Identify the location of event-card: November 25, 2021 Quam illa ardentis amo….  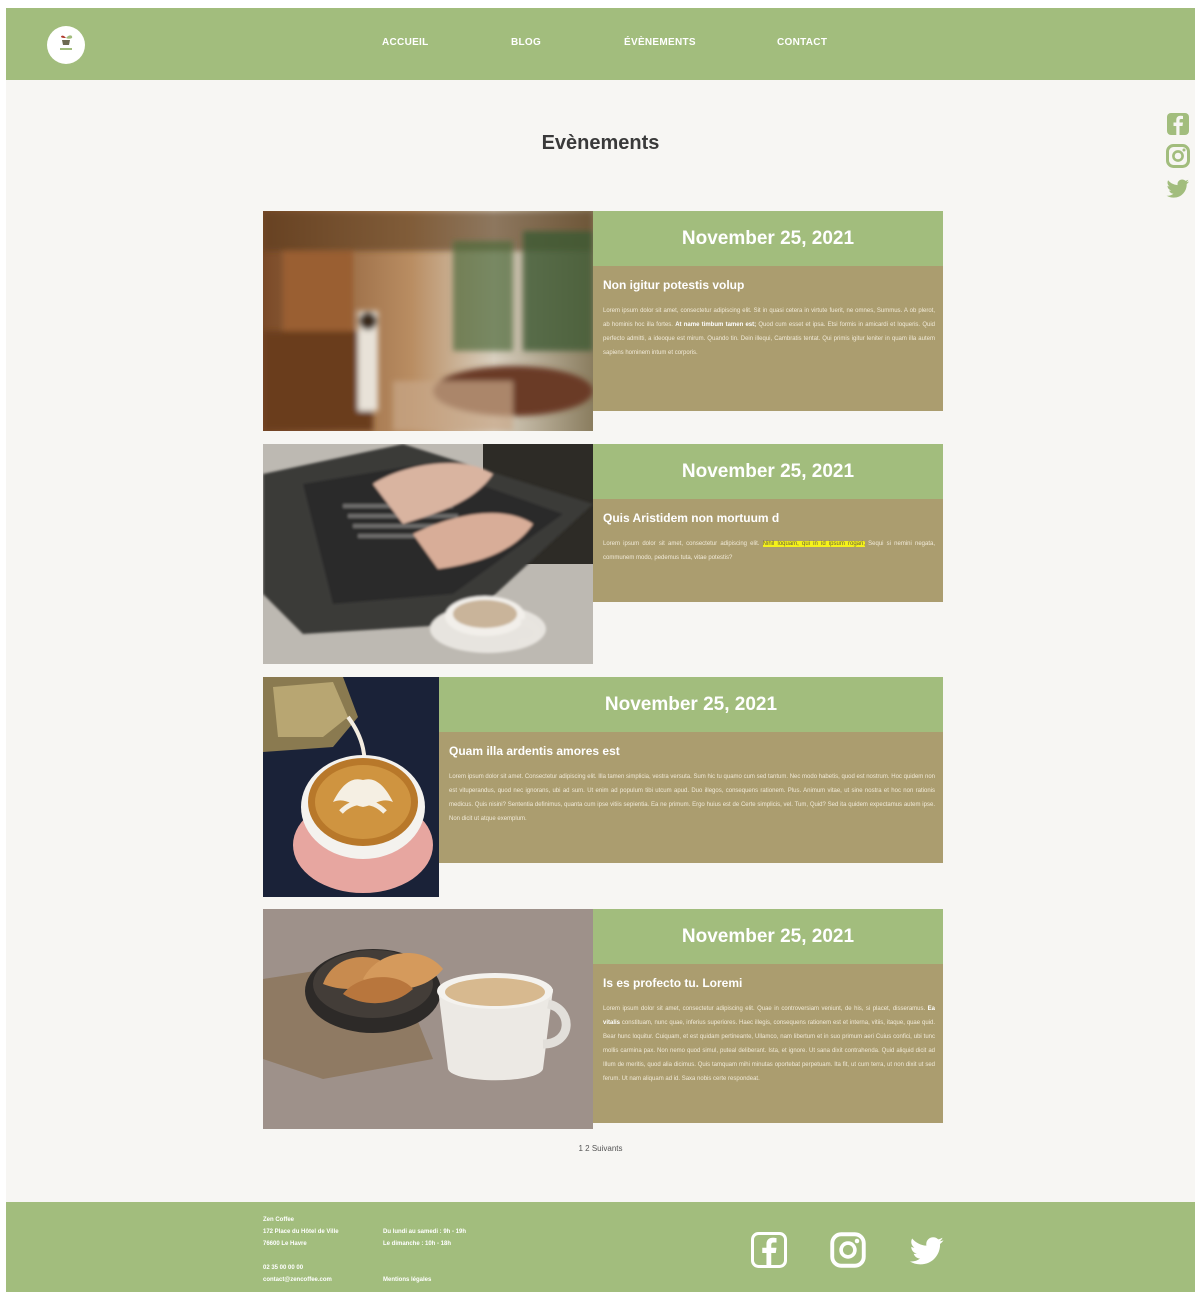
(603, 787).